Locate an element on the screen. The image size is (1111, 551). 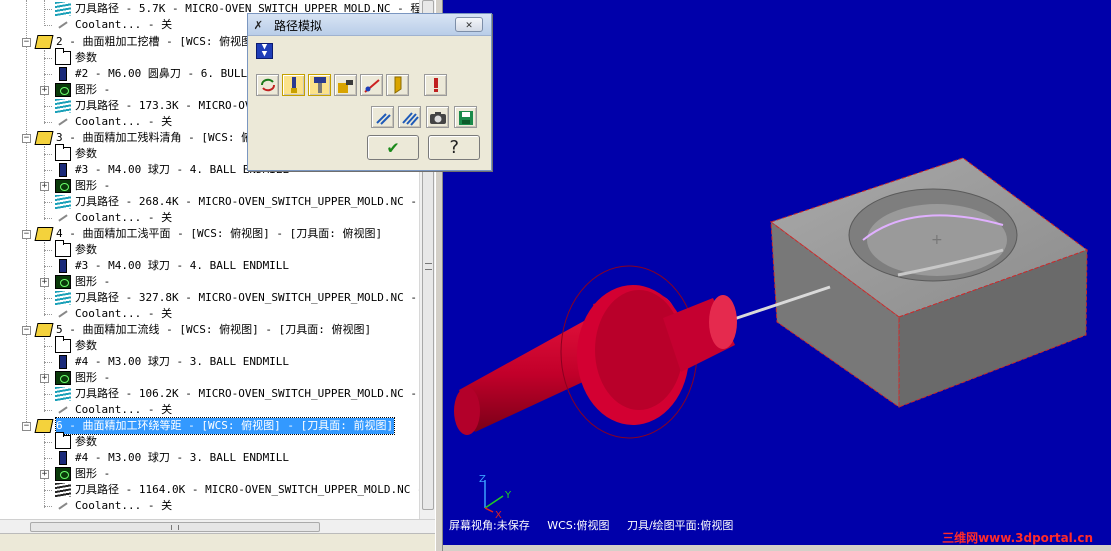
tplane-status: 刀具/绘图平面:俯视图 is located at coordinates (680, 525).